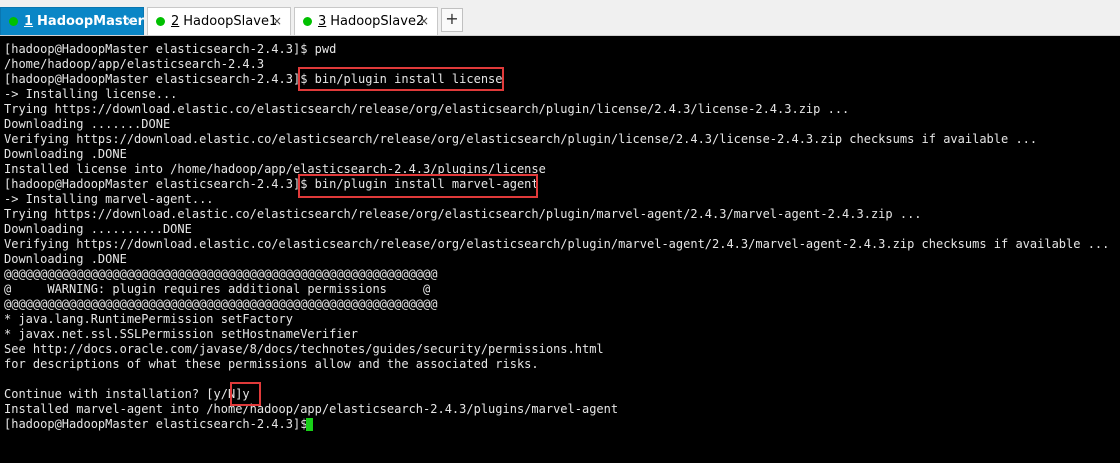 Image resolution: width=1120 pixels, height=463 pixels. Describe the element at coordinates (127, 394) in the screenshot. I see `terminal-line: Continue with installation? [y/N]y` at that location.